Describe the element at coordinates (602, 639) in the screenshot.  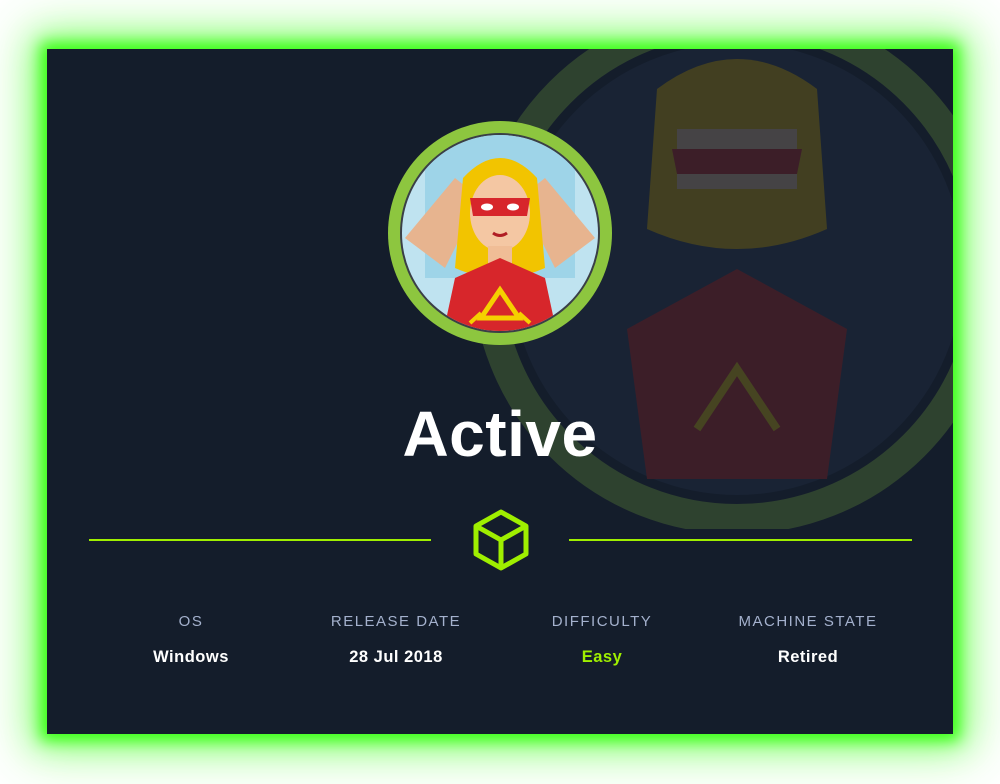
I see `stat-difficulty: DIFFICULTY Easy` at that location.